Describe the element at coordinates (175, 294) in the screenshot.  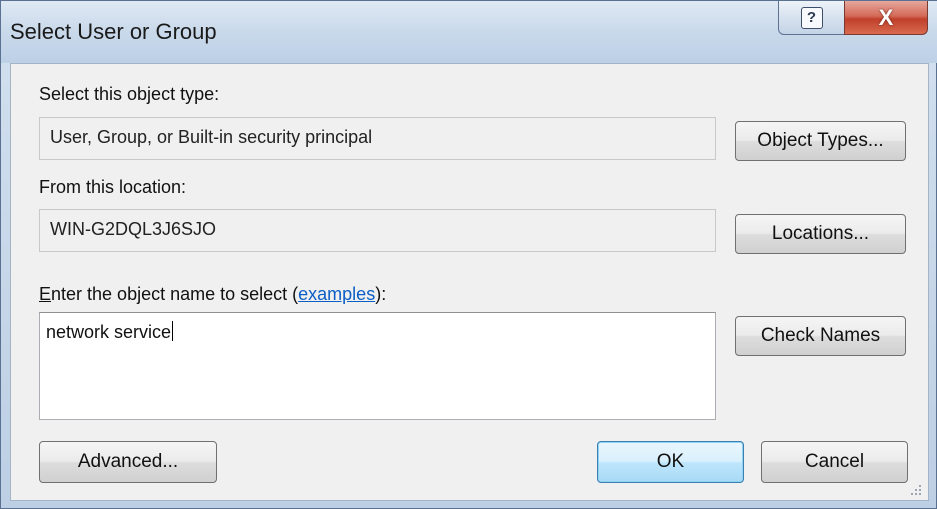
I see `object-name-label-text: nter the object name to select (` at that location.